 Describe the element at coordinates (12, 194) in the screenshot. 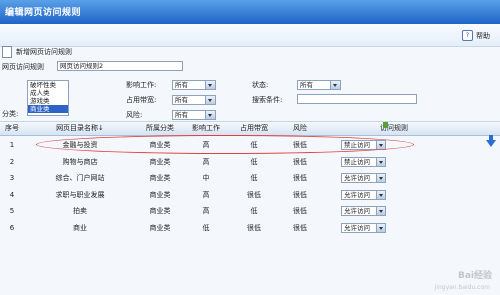

I see `cell-no: 4` at that location.